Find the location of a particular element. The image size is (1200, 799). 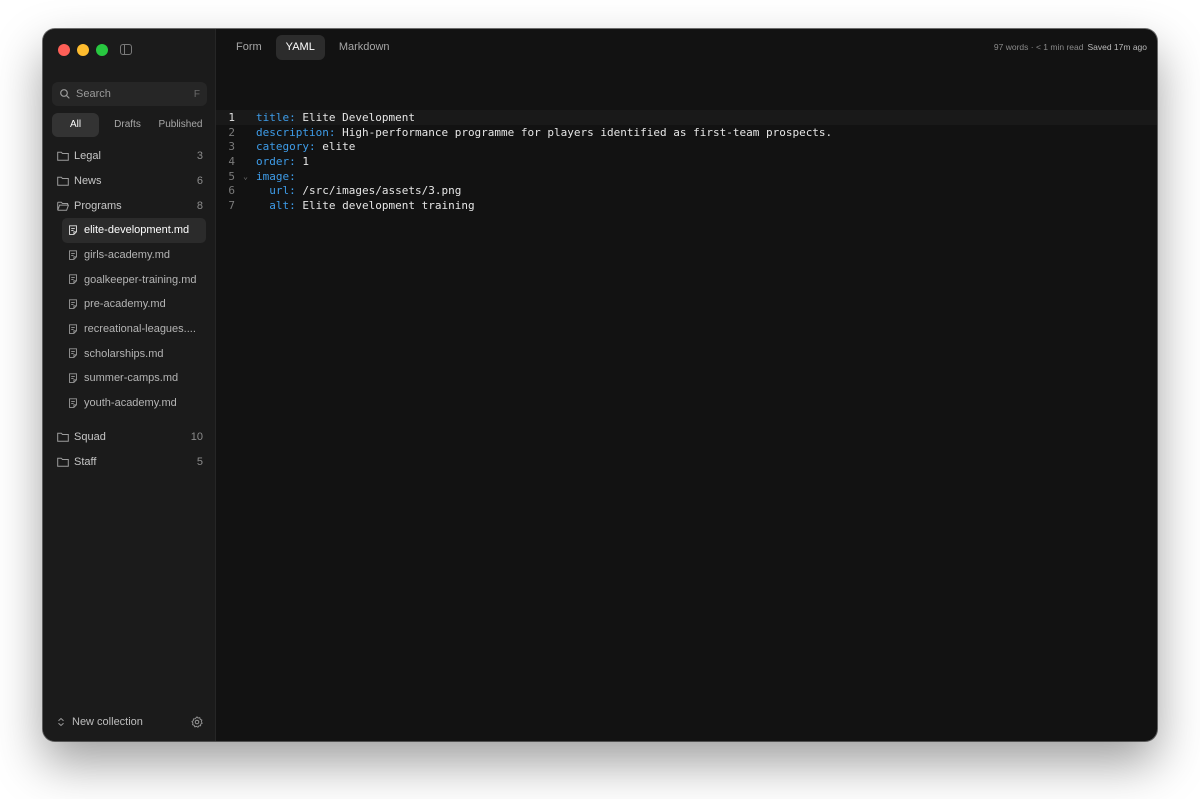

yaml-value: Elite development training is located at coordinates (388, 205).